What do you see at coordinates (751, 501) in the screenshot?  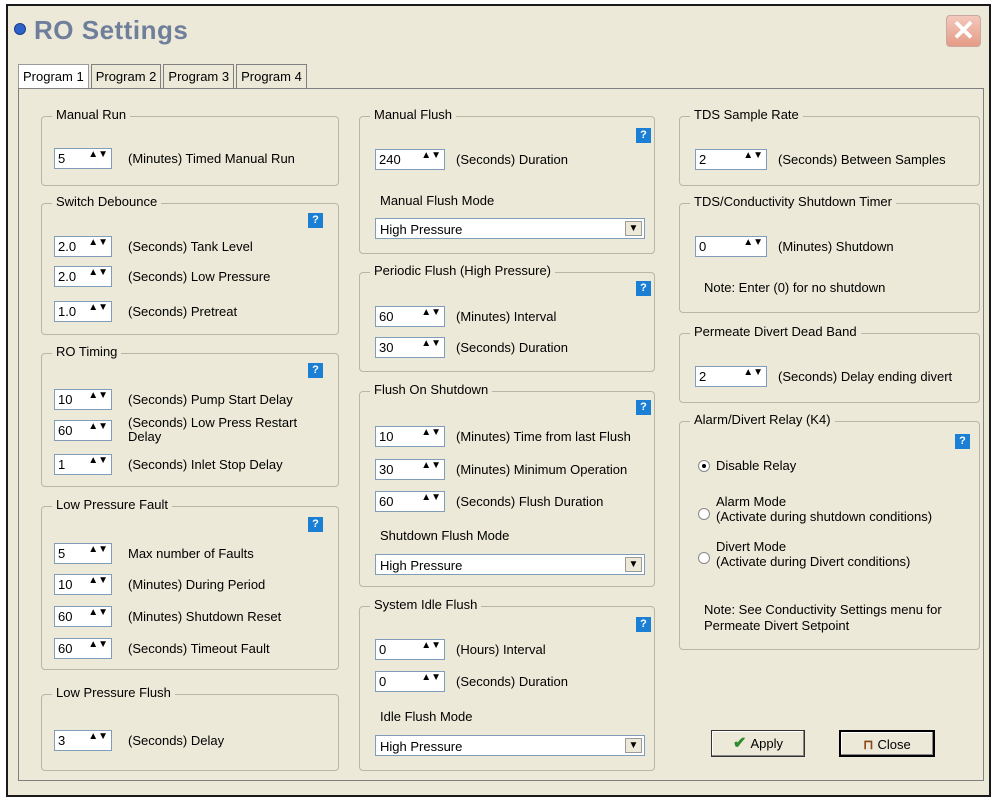 I see `alarm-mode-label: Alarm Mode` at bounding box center [751, 501].